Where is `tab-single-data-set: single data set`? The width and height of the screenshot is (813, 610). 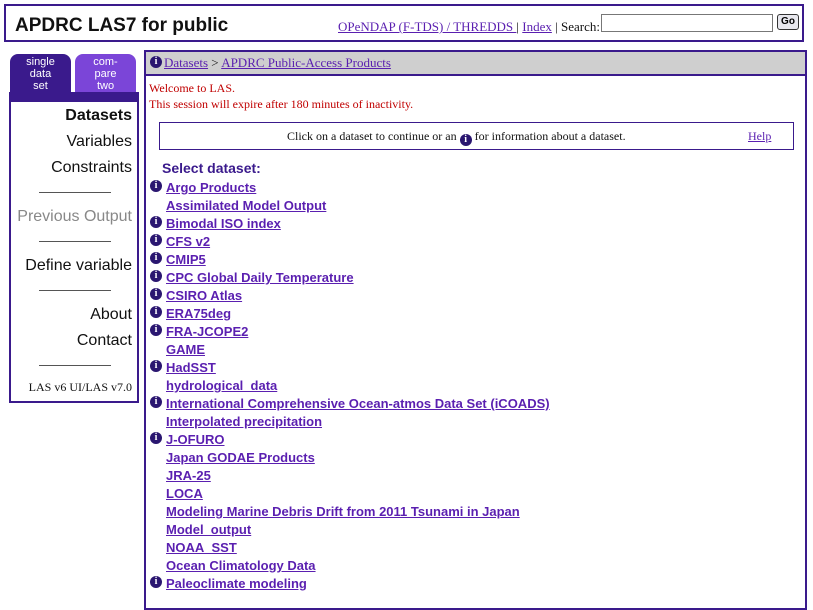 tab-single-data-set: single data set is located at coordinates (40, 73).